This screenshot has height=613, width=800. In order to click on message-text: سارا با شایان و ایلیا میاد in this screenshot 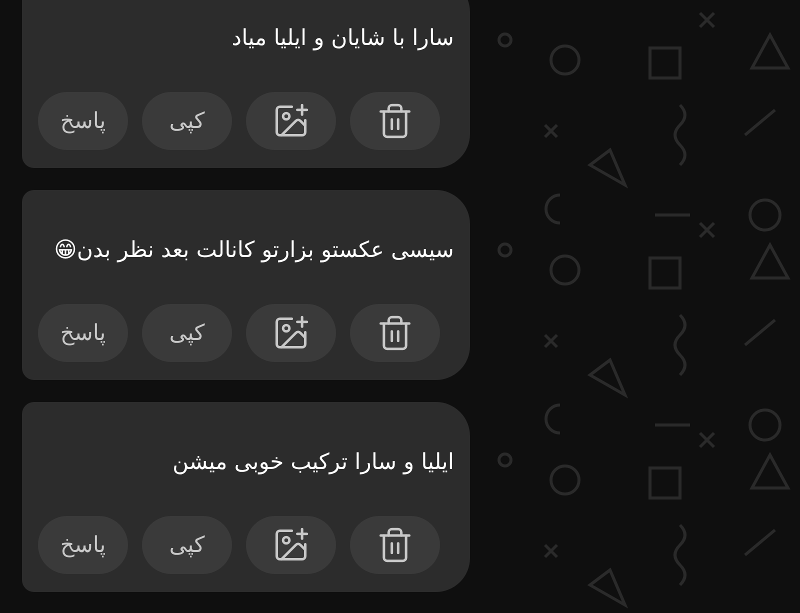, I will do `click(343, 39)`.